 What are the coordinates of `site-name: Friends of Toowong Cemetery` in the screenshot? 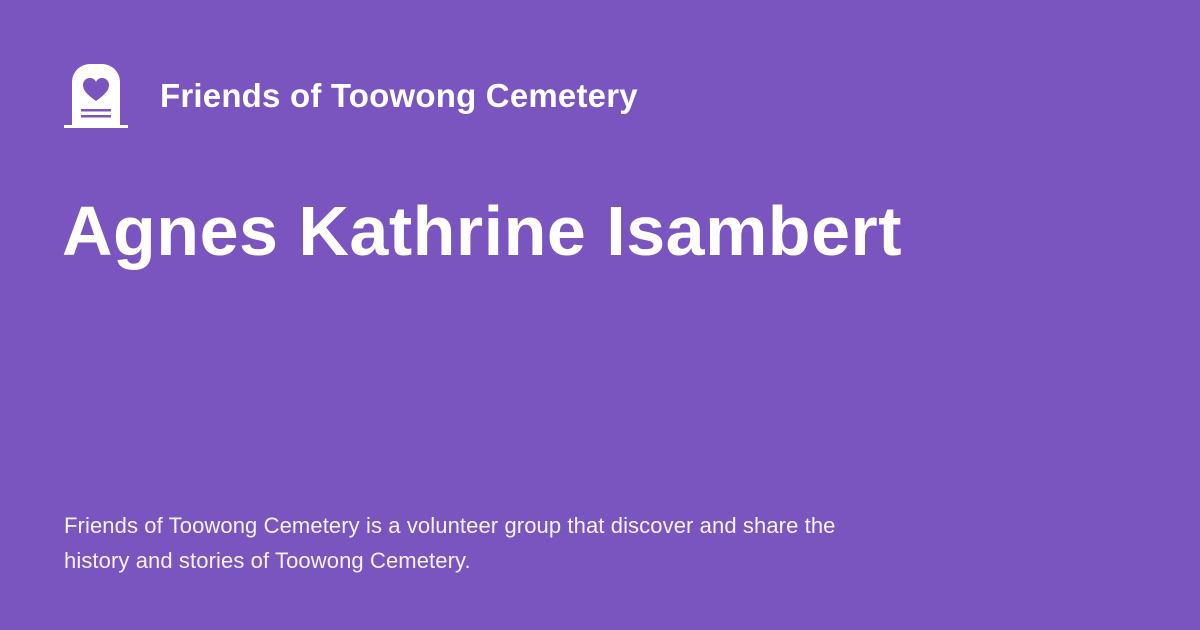 It's located at (399, 95).